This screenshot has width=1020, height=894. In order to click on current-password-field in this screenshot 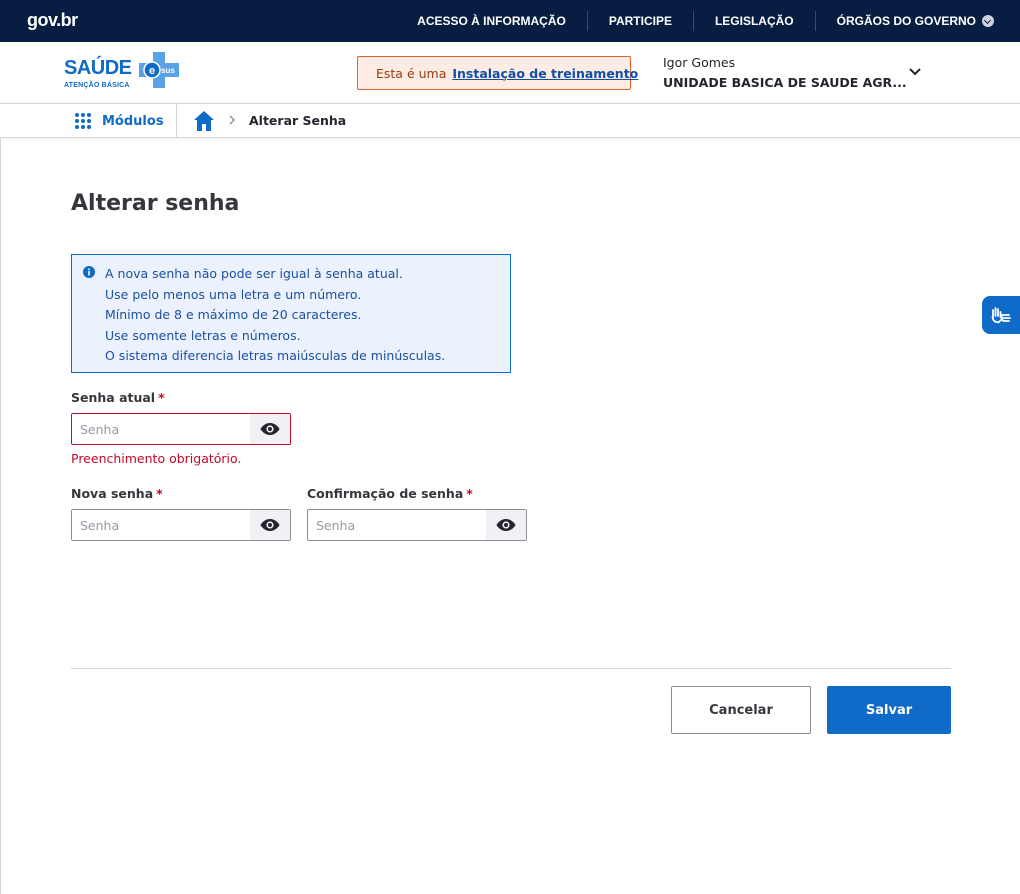, I will do `click(181, 429)`.